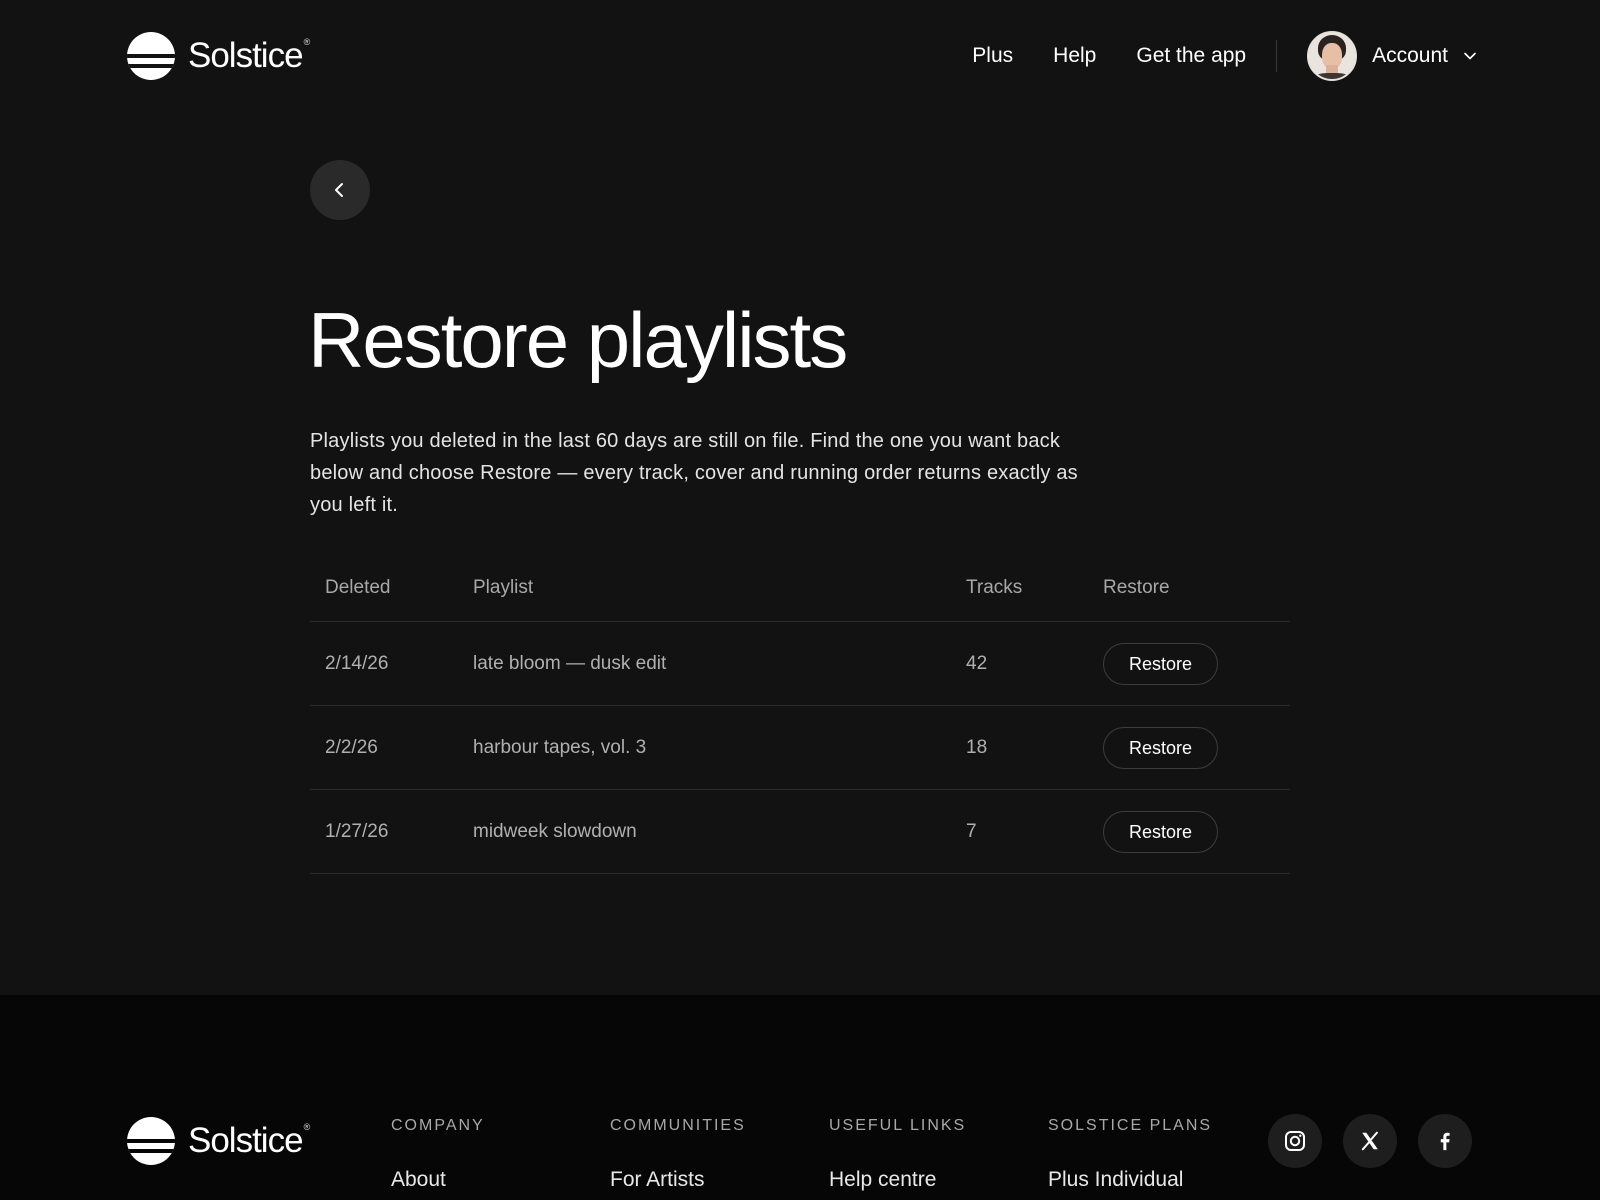  I want to click on account-label: Account, so click(1410, 55).